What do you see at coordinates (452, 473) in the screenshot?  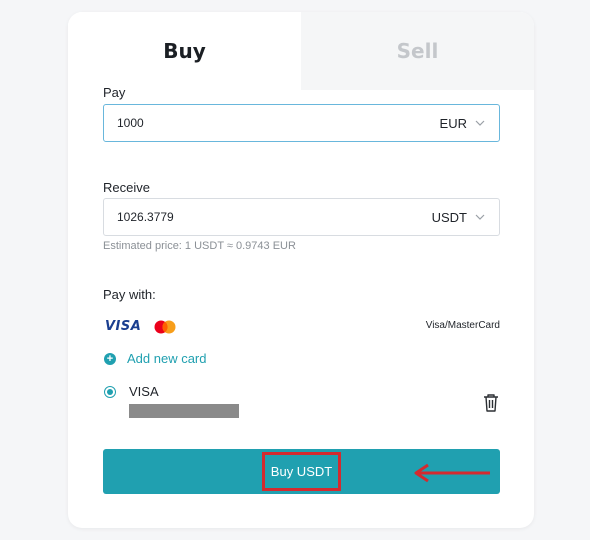 I see `arrow-left-icon` at bounding box center [452, 473].